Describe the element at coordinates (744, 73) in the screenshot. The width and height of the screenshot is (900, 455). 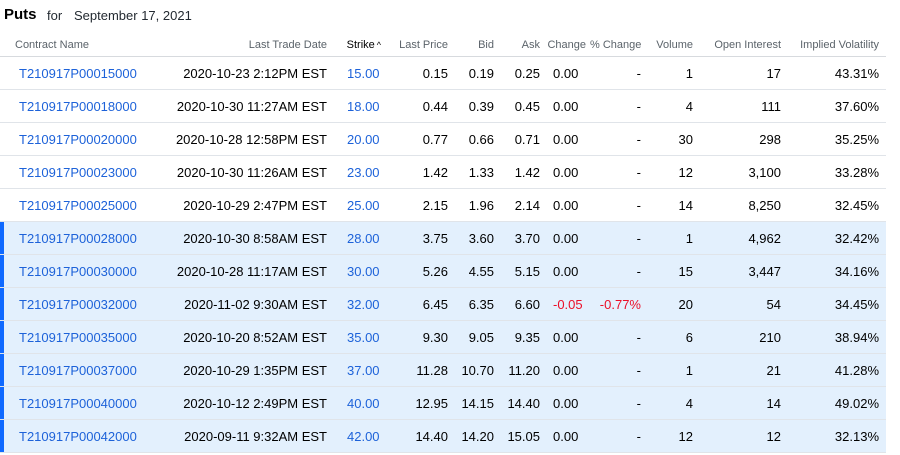
I see `open-interest-cell: 17` at that location.